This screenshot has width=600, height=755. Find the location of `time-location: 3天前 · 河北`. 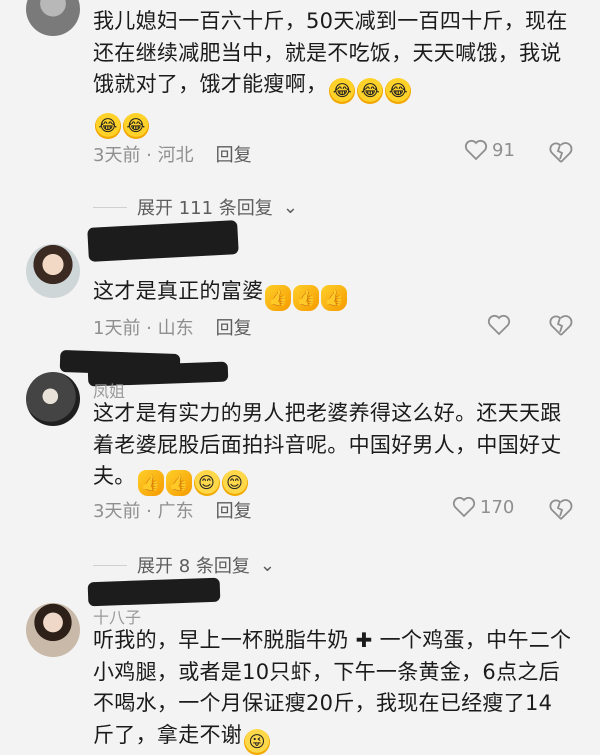

time-location: 3天前 · 河北 is located at coordinates (143, 155).